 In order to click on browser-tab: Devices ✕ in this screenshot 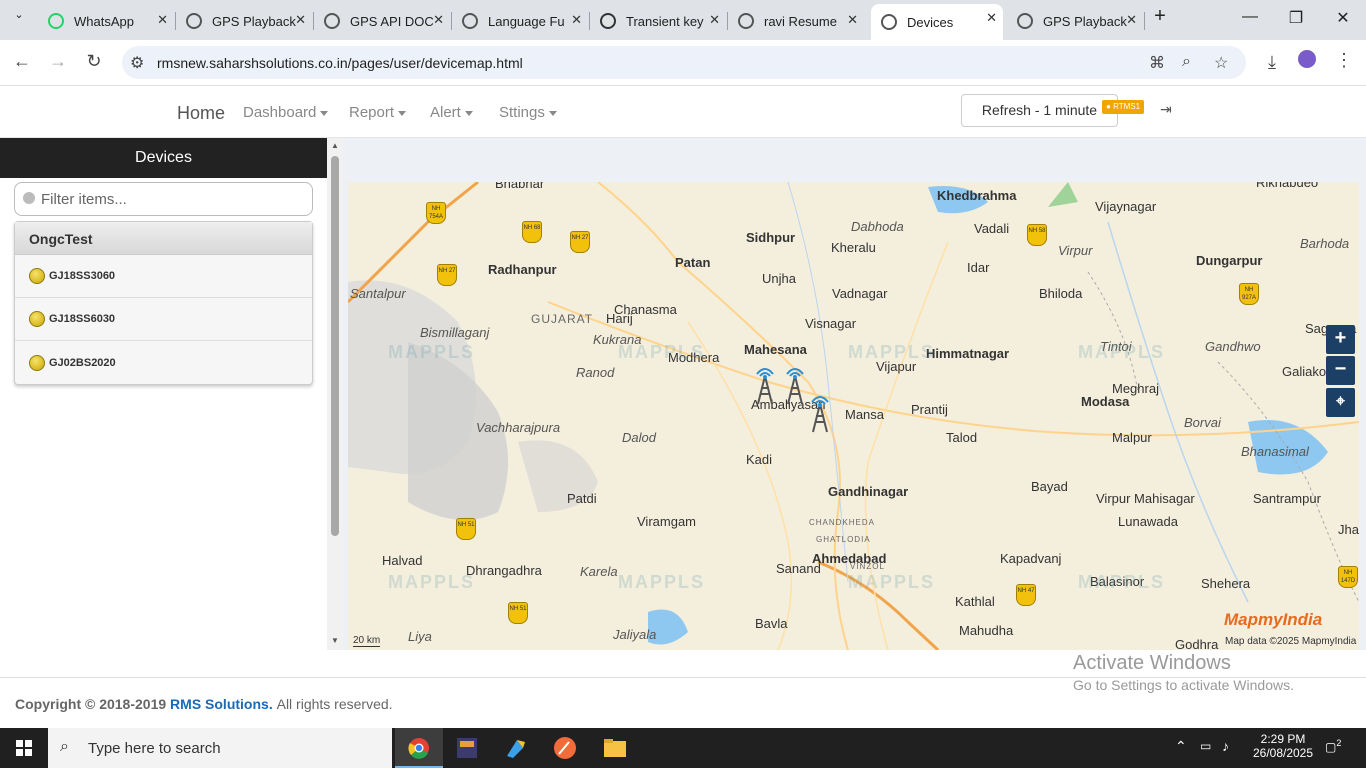, I will do `click(937, 22)`.